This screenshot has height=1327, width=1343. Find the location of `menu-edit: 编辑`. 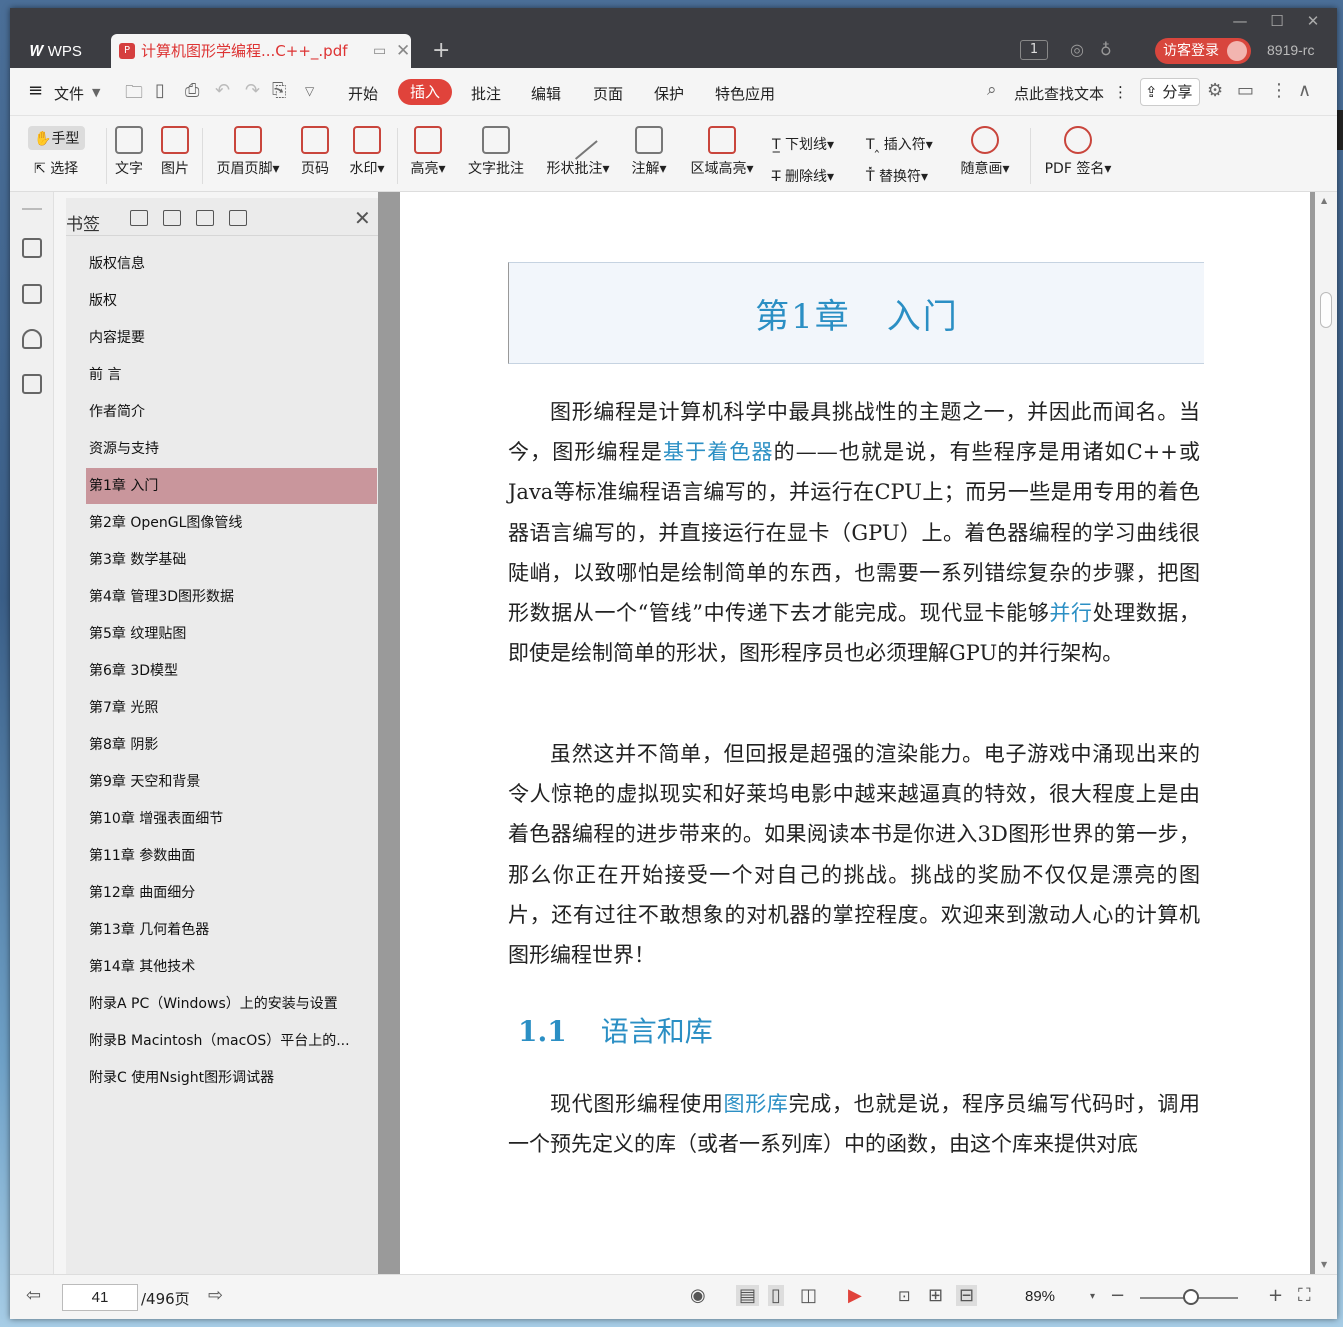

menu-edit: 编辑 is located at coordinates (546, 93).